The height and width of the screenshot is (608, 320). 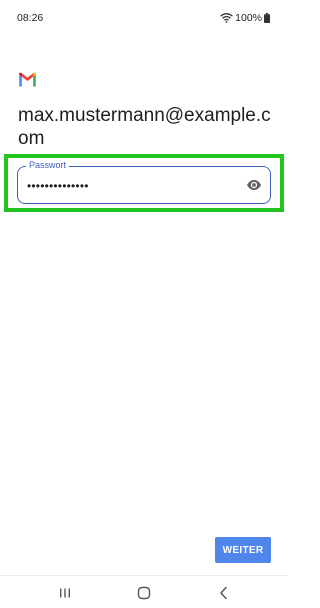 I want to click on home-icon, so click(x=144, y=593).